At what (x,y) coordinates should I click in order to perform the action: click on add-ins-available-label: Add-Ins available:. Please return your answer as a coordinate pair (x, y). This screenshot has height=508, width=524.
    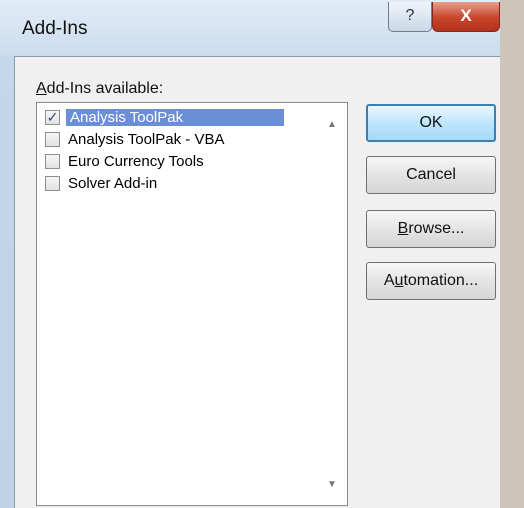
    Looking at the image, I should click on (99, 89).